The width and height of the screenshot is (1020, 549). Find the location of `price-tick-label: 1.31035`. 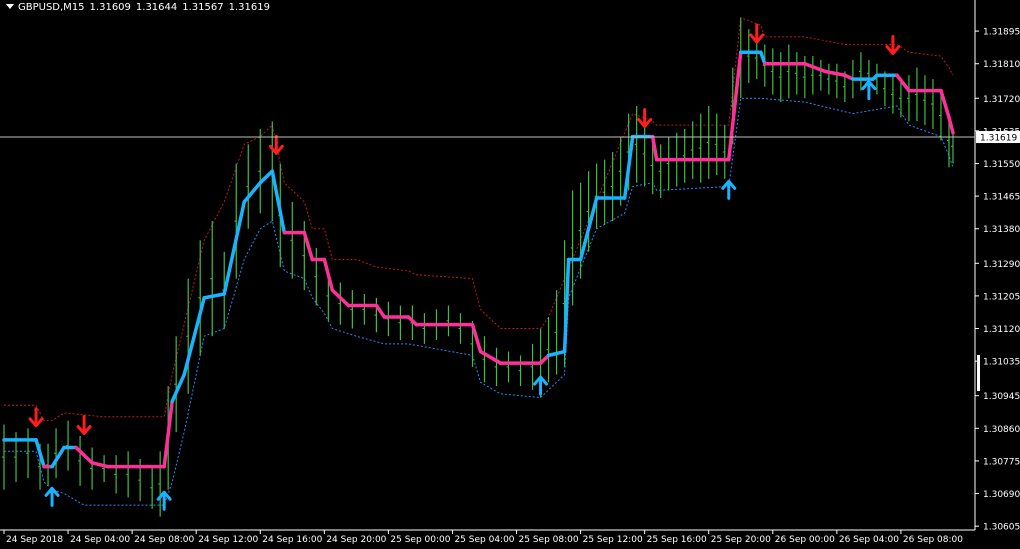

price-tick-label: 1.31035 is located at coordinates (1001, 363).